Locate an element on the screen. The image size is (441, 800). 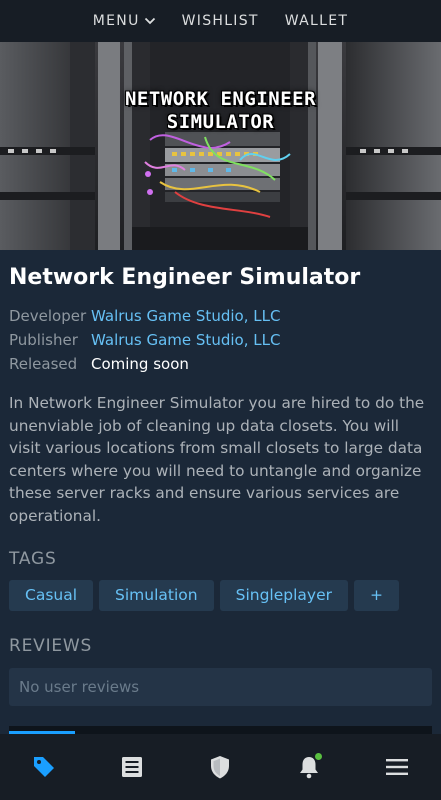
store-tab is located at coordinates (44, 767).